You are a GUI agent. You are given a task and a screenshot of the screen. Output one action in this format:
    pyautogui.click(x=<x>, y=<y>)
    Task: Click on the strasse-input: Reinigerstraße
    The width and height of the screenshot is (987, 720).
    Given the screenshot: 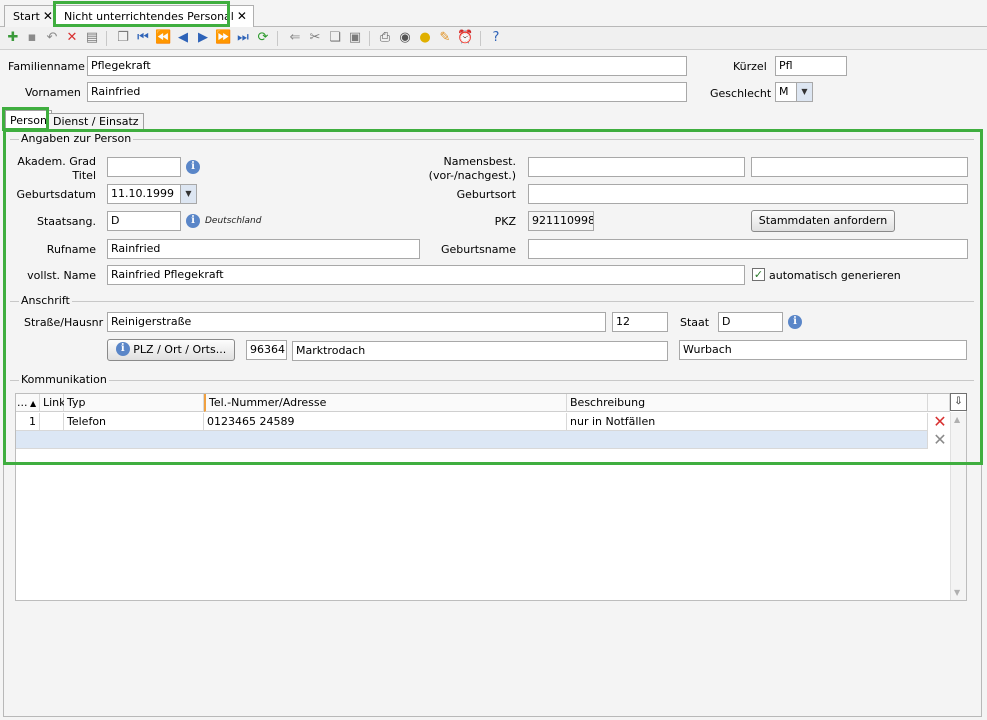 What is the action you would take?
    pyautogui.click(x=356, y=322)
    